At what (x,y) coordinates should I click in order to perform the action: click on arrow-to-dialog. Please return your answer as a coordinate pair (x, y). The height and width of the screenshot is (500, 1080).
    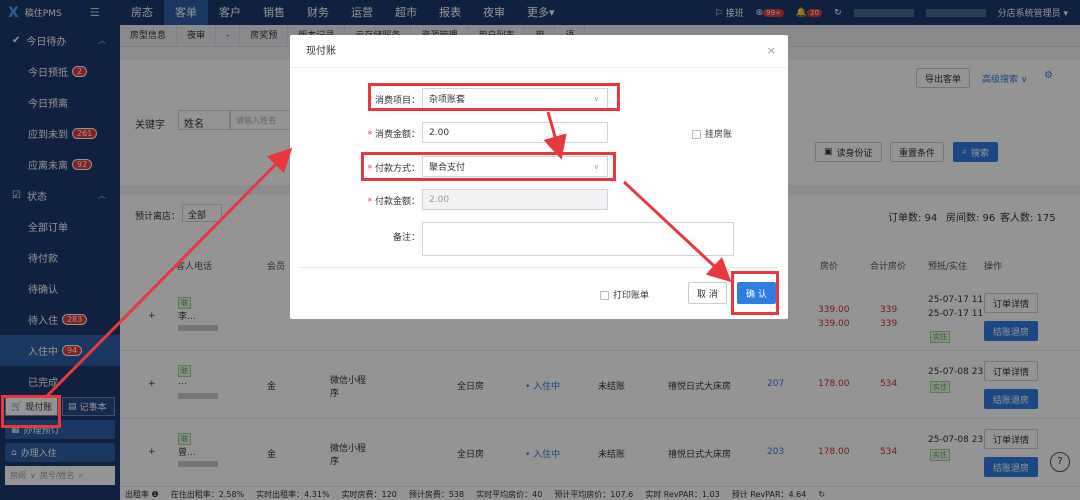
    Looking at the image, I should click on (168, 273).